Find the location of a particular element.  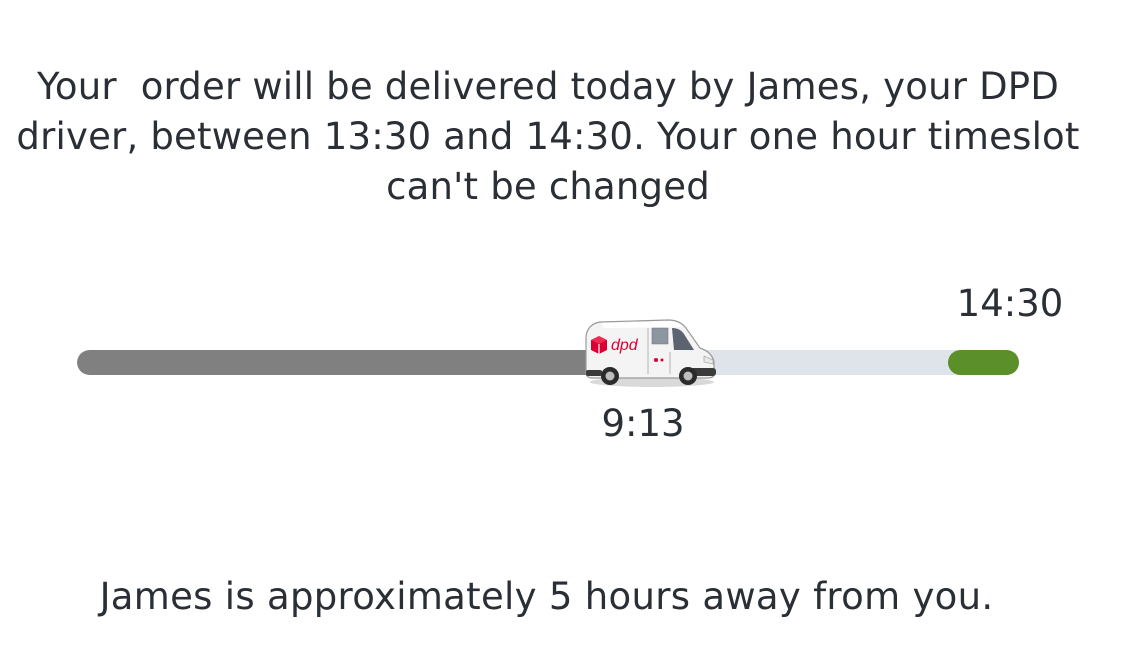

timeslot-end-time: 14:30 is located at coordinates (1010, 303).